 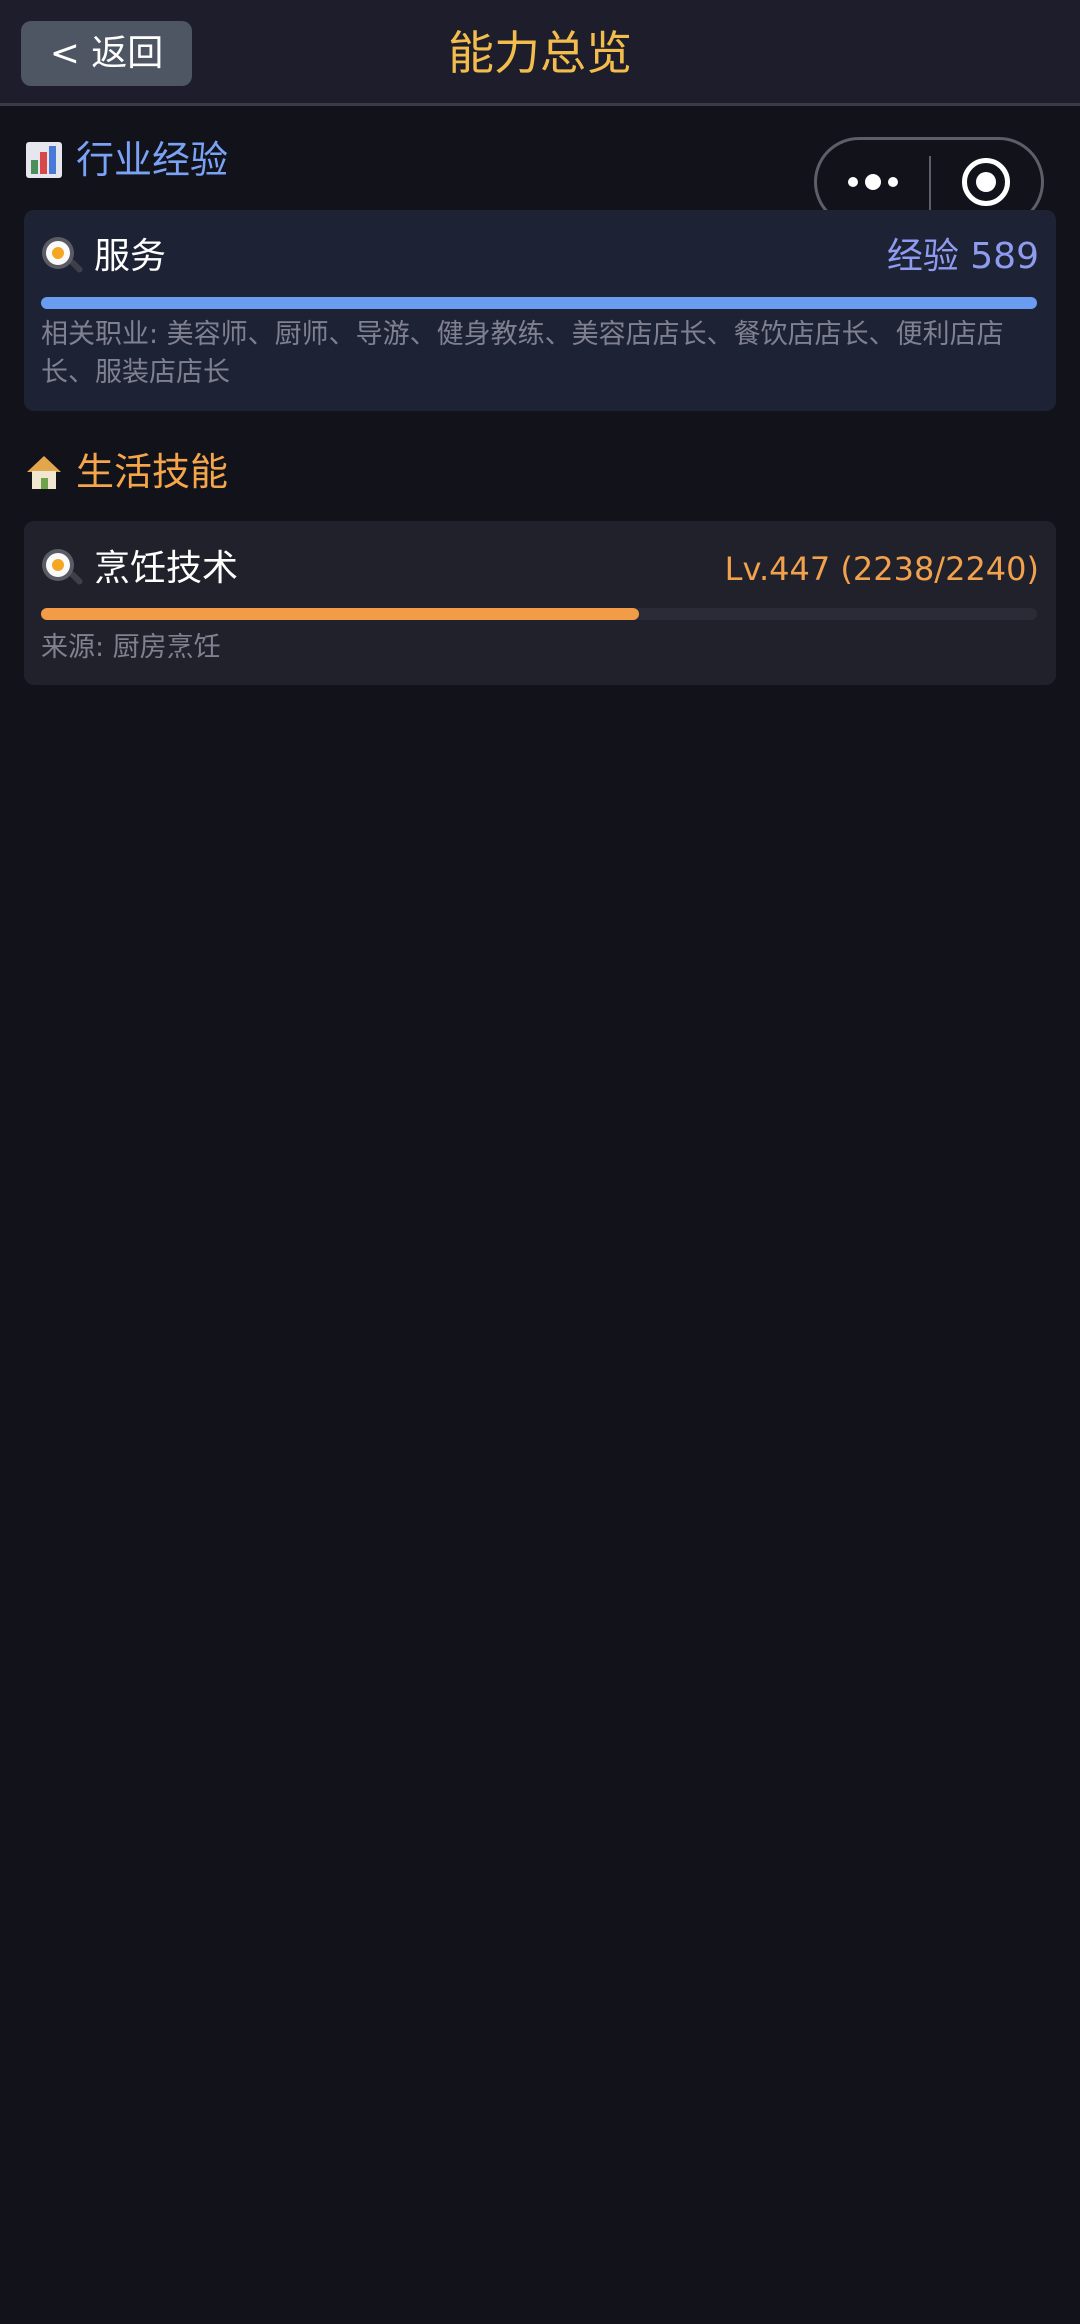 What do you see at coordinates (130, 256) in the screenshot?
I see `industry-name: 服务` at bounding box center [130, 256].